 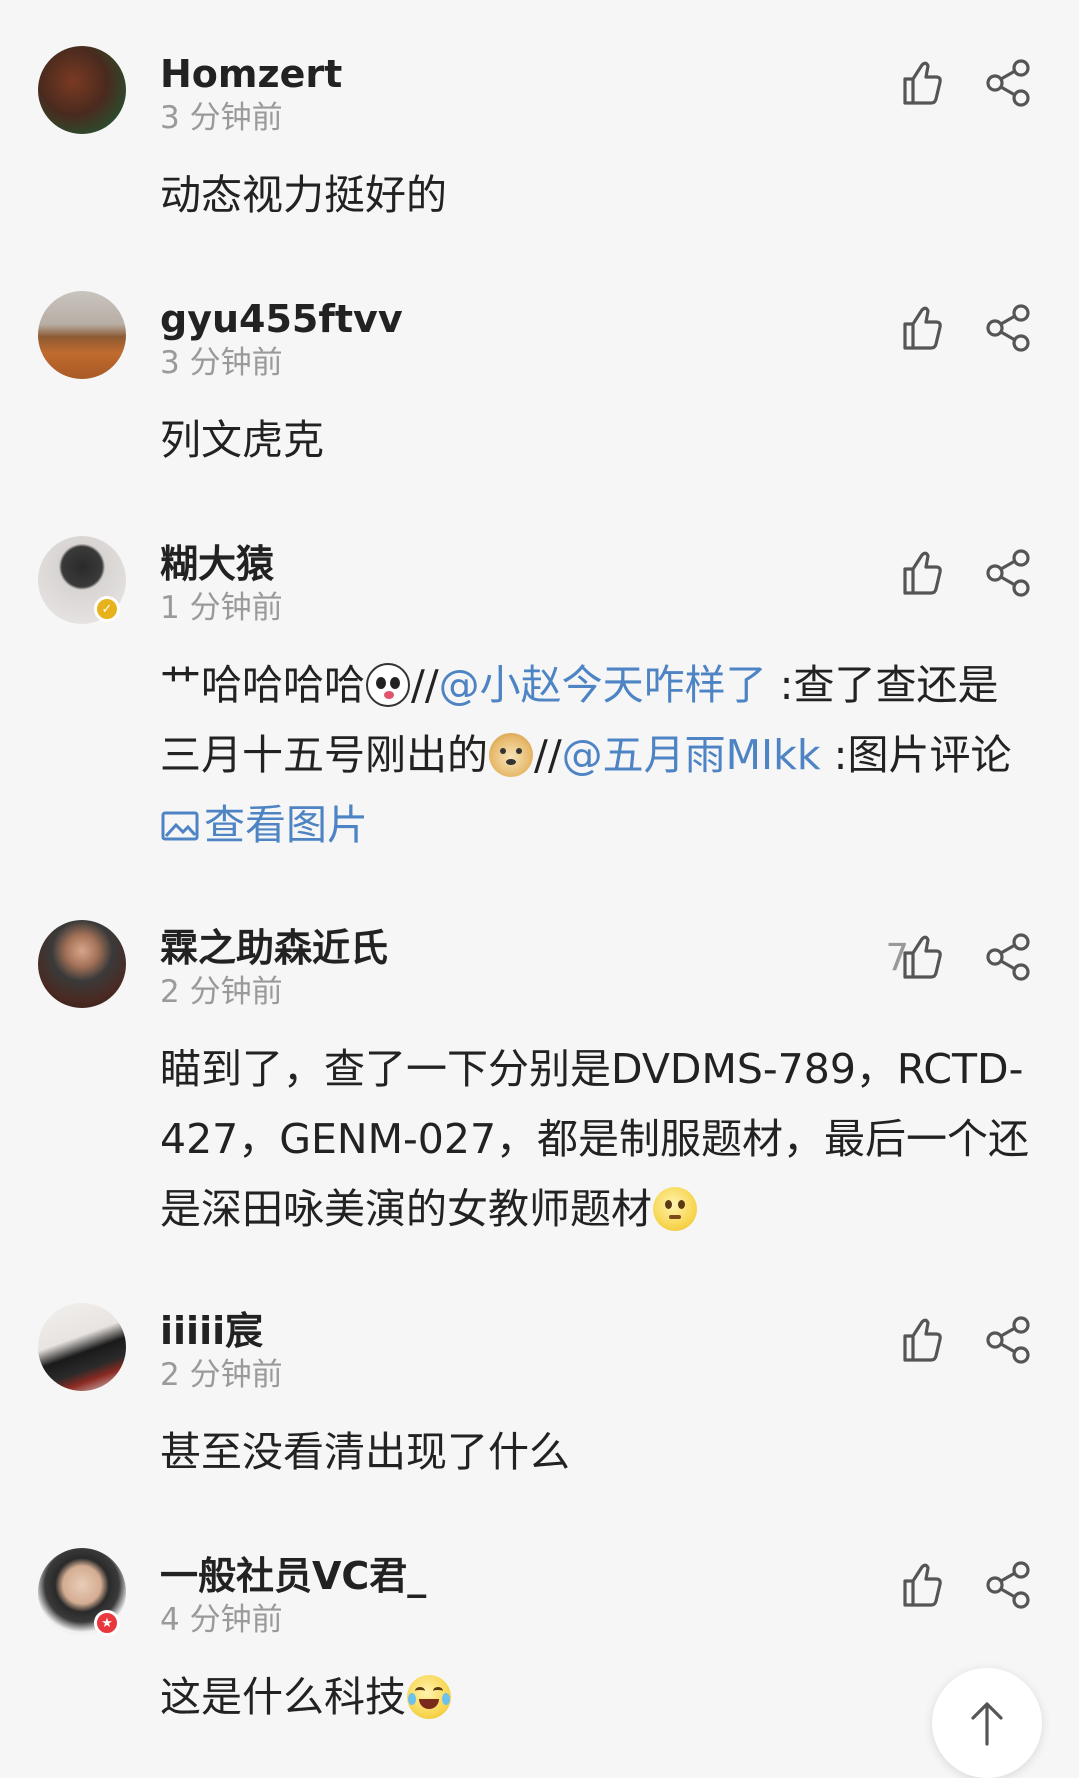 I want to click on comment-time: 1 分钟前, so click(x=221, y=608).